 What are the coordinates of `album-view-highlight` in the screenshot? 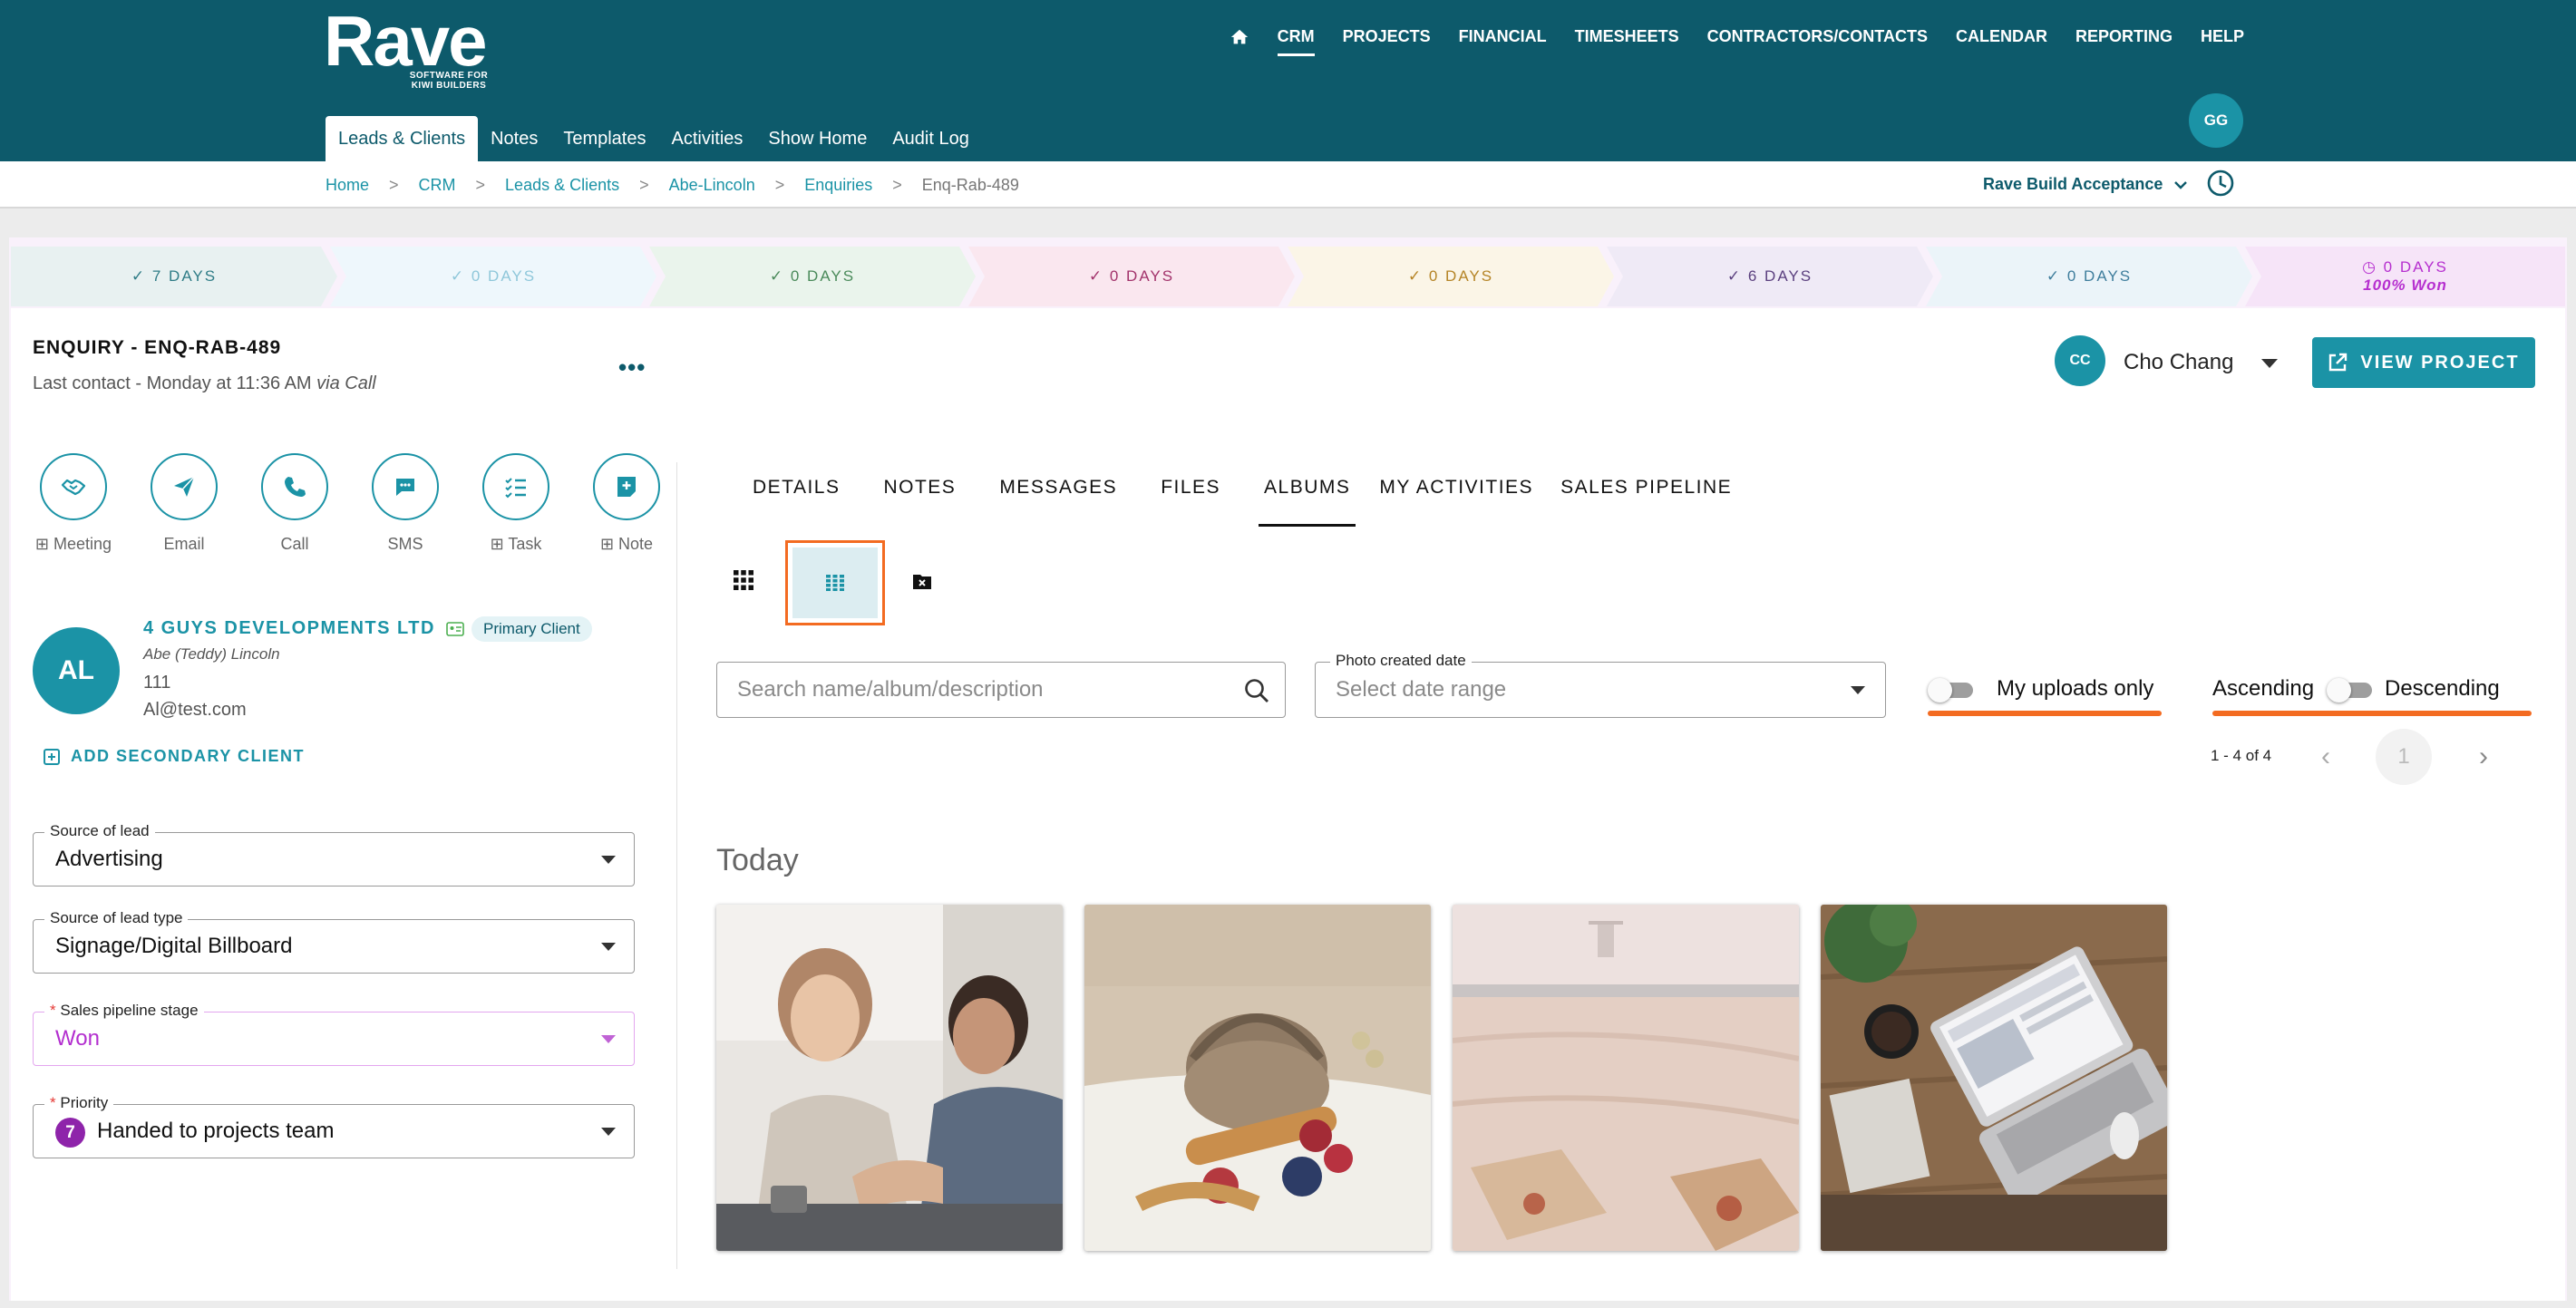 It's located at (835, 582).